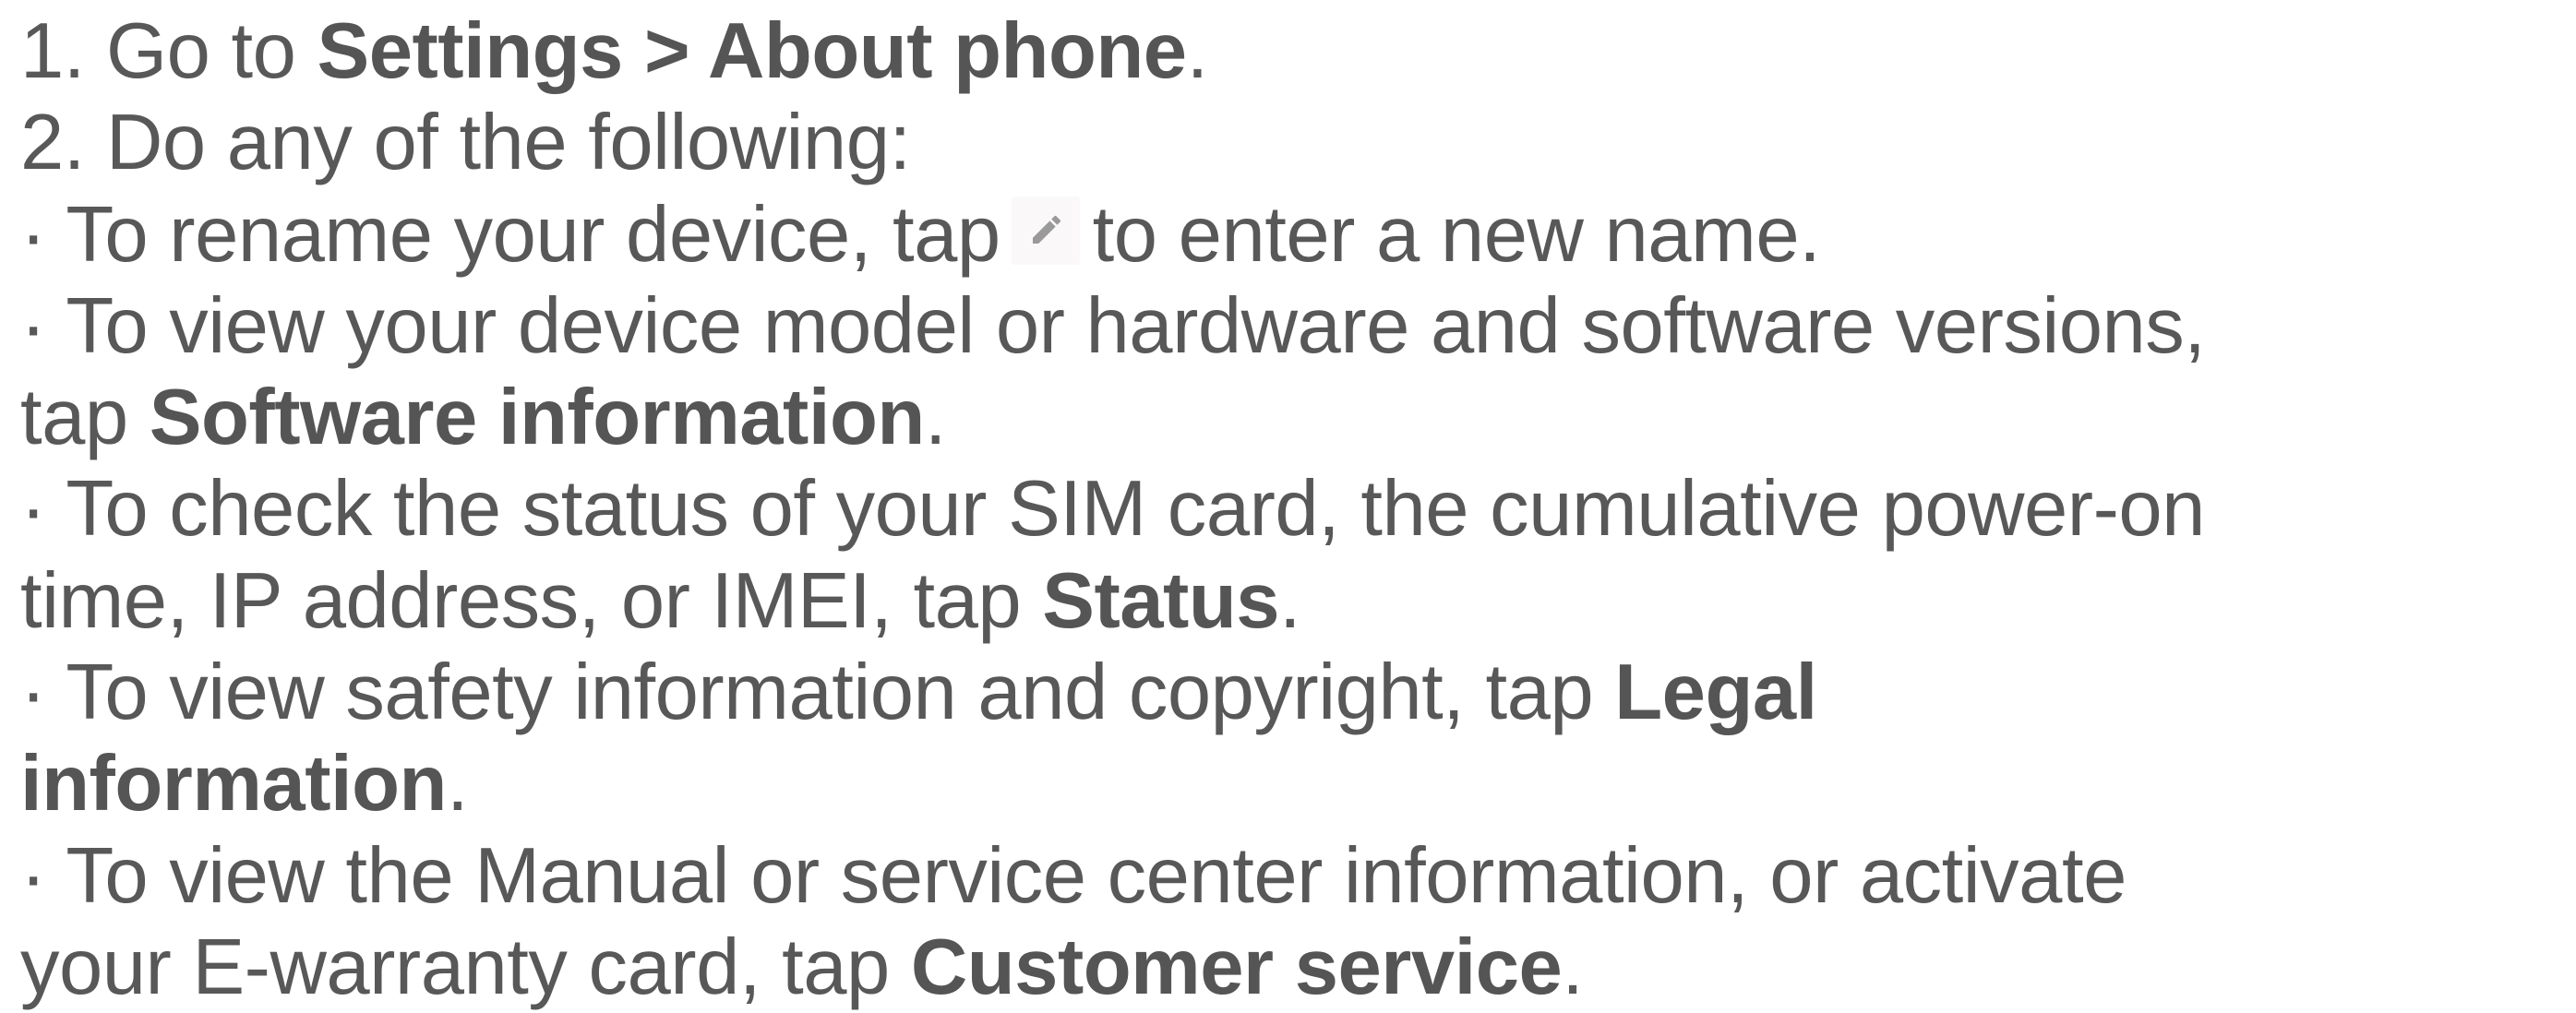 The height and width of the screenshot is (1013, 2576). What do you see at coordinates (1573, 967) in the screenshot?
I see `customer-suffix: .` at bounding box center [1573, 967].